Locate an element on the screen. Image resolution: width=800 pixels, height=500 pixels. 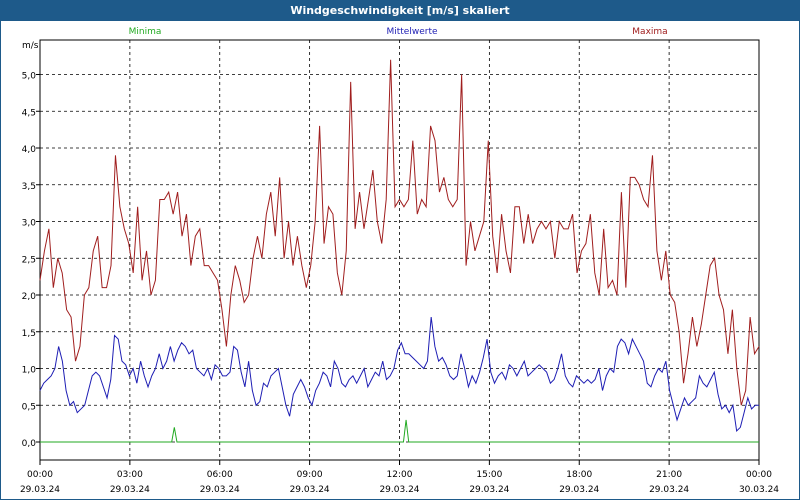
x-tick-date-label: 30.03.24 is located at coordinates (759, 490).